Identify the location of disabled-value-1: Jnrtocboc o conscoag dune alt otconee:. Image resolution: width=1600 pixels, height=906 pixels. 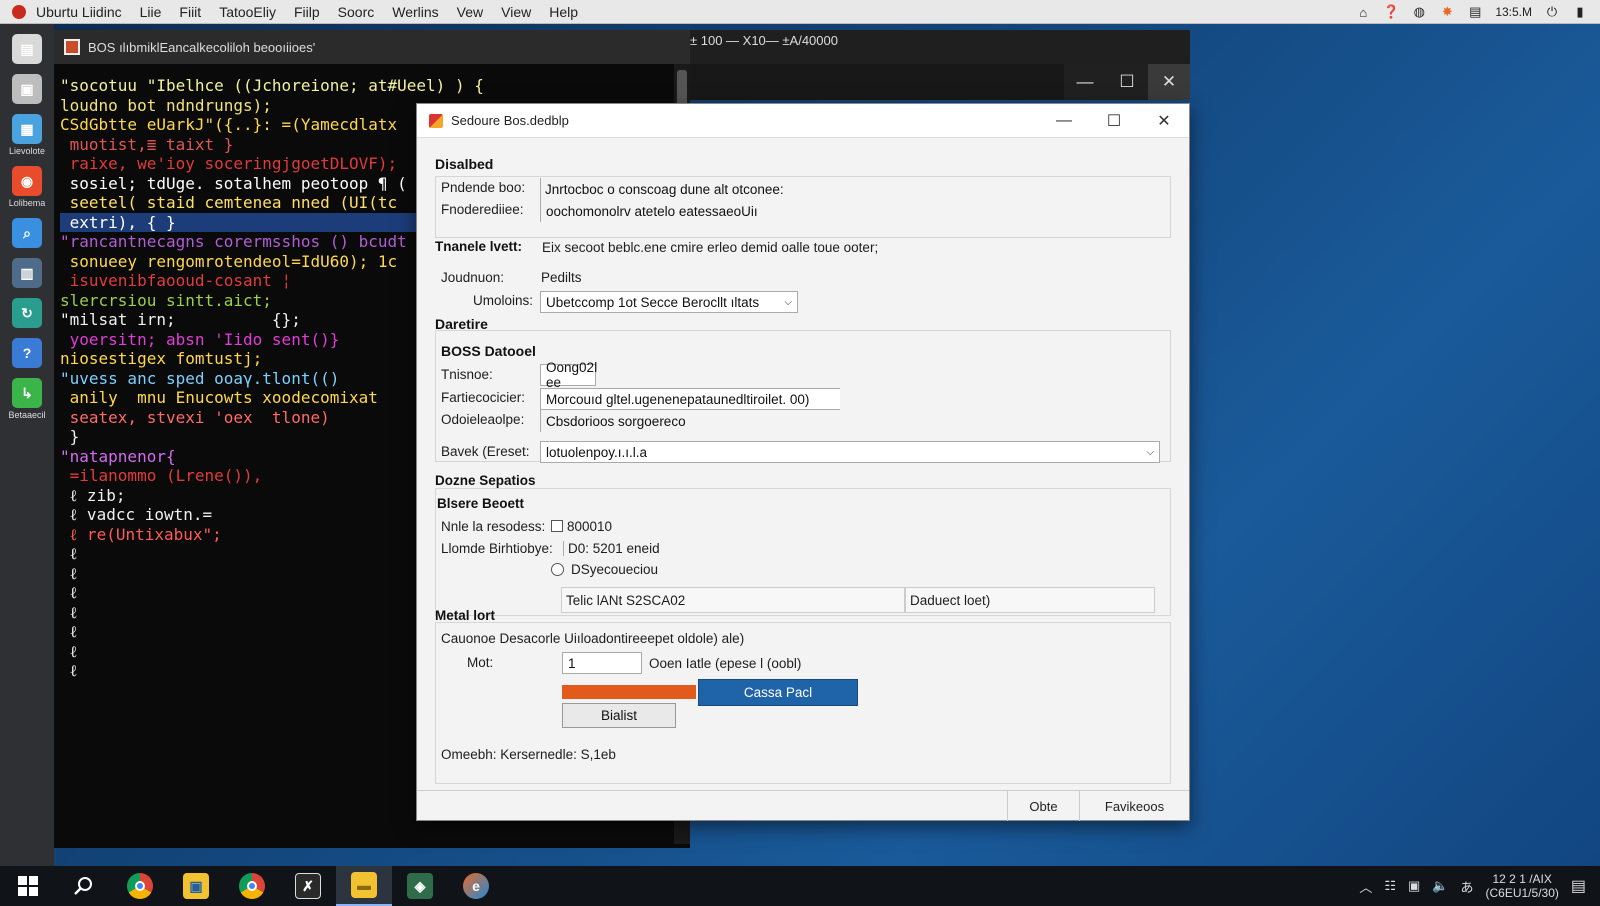
(664, 189).